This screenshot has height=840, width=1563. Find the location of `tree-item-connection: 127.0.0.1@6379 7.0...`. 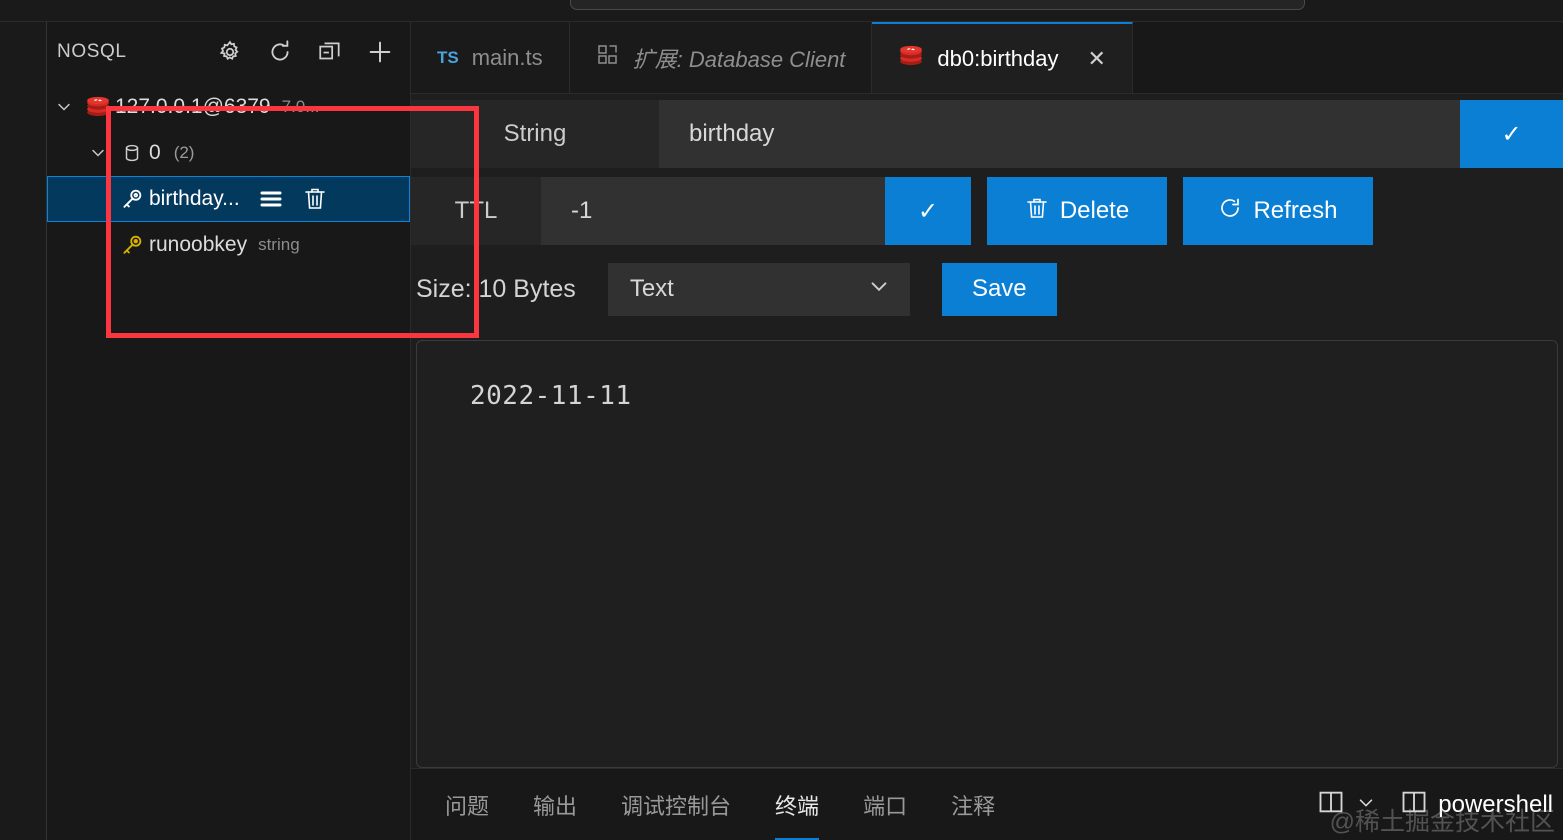

tree-item-connection: 127.0.0.1@6379 7.0... is located at coordinates (228, 107).